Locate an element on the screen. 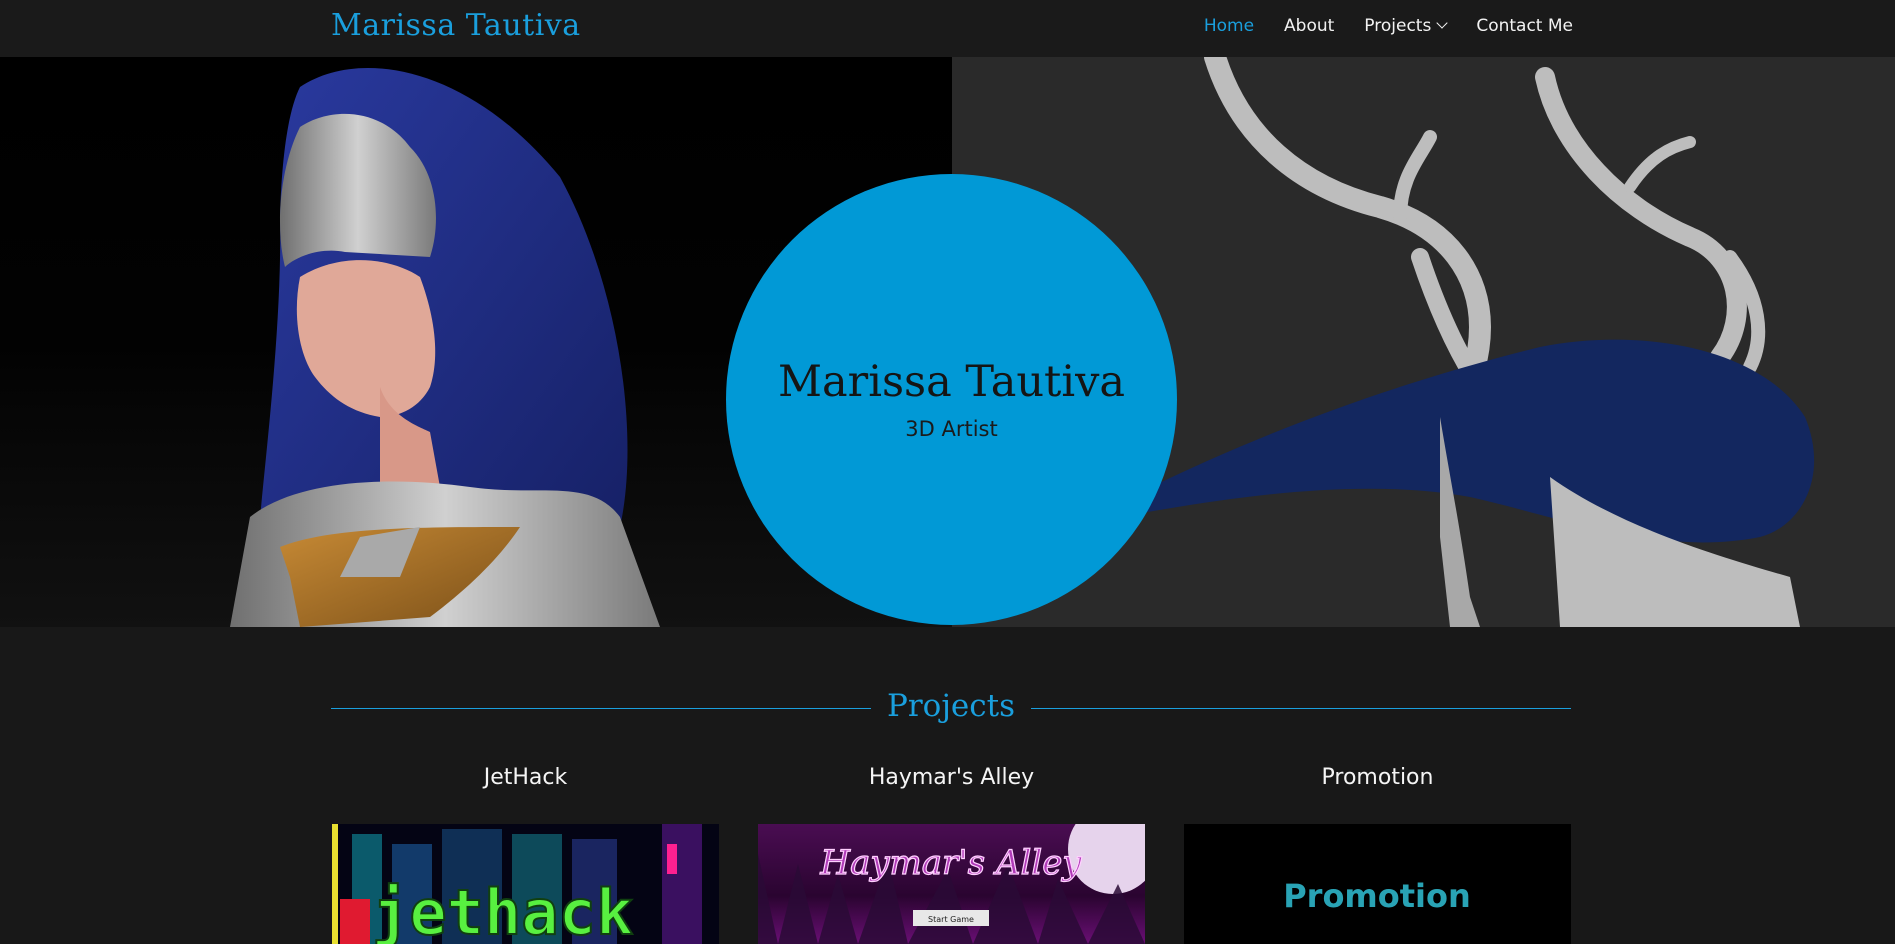 The width and height of the screenshot is (1895, 944). site-brand: Marissa Tautiva is located at coordinates (456, 25).